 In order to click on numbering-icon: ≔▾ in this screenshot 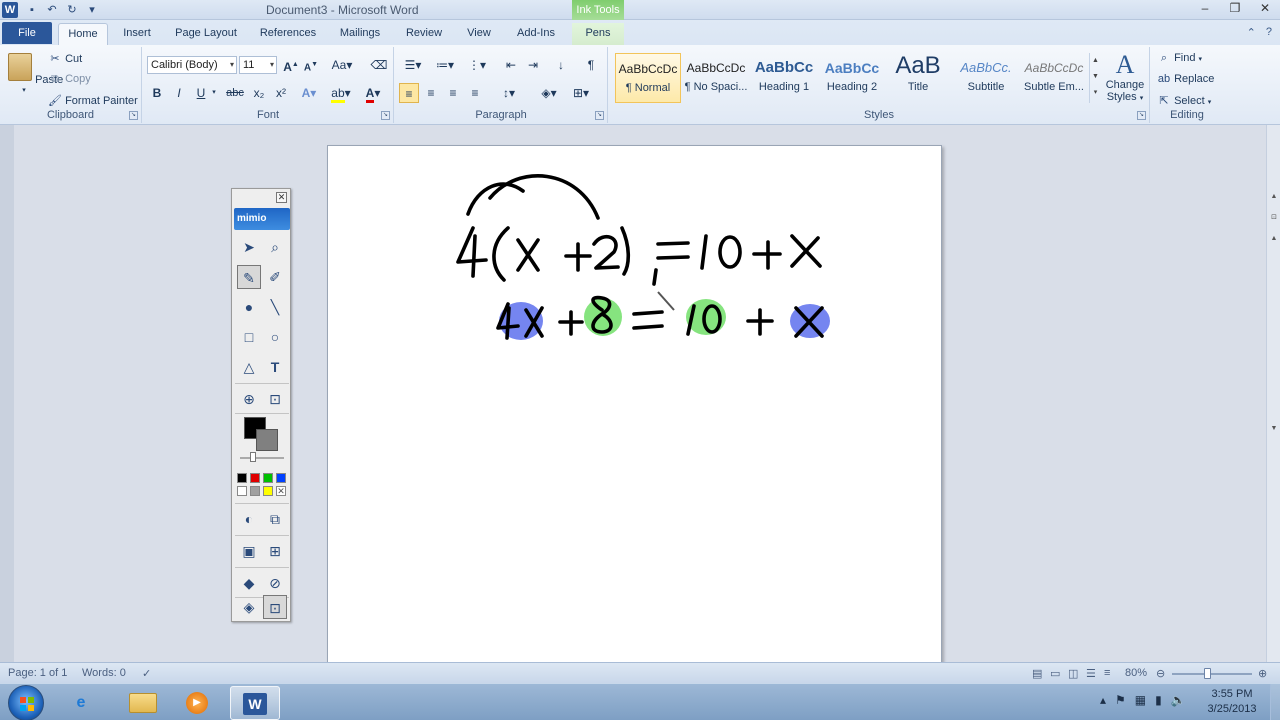, I will do `click(445, 65)`.